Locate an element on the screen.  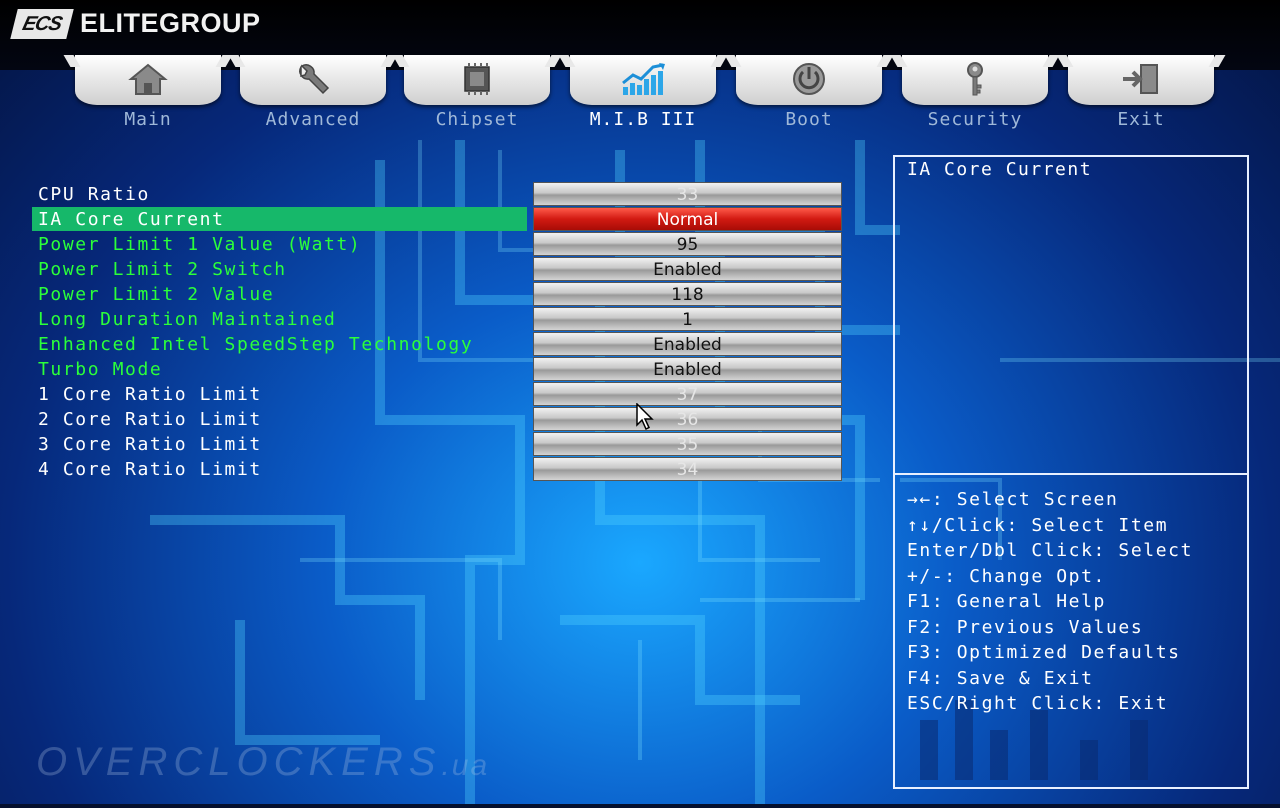
setting-label: 3 Core Ratio Limit is located at coordinates (150, 444).